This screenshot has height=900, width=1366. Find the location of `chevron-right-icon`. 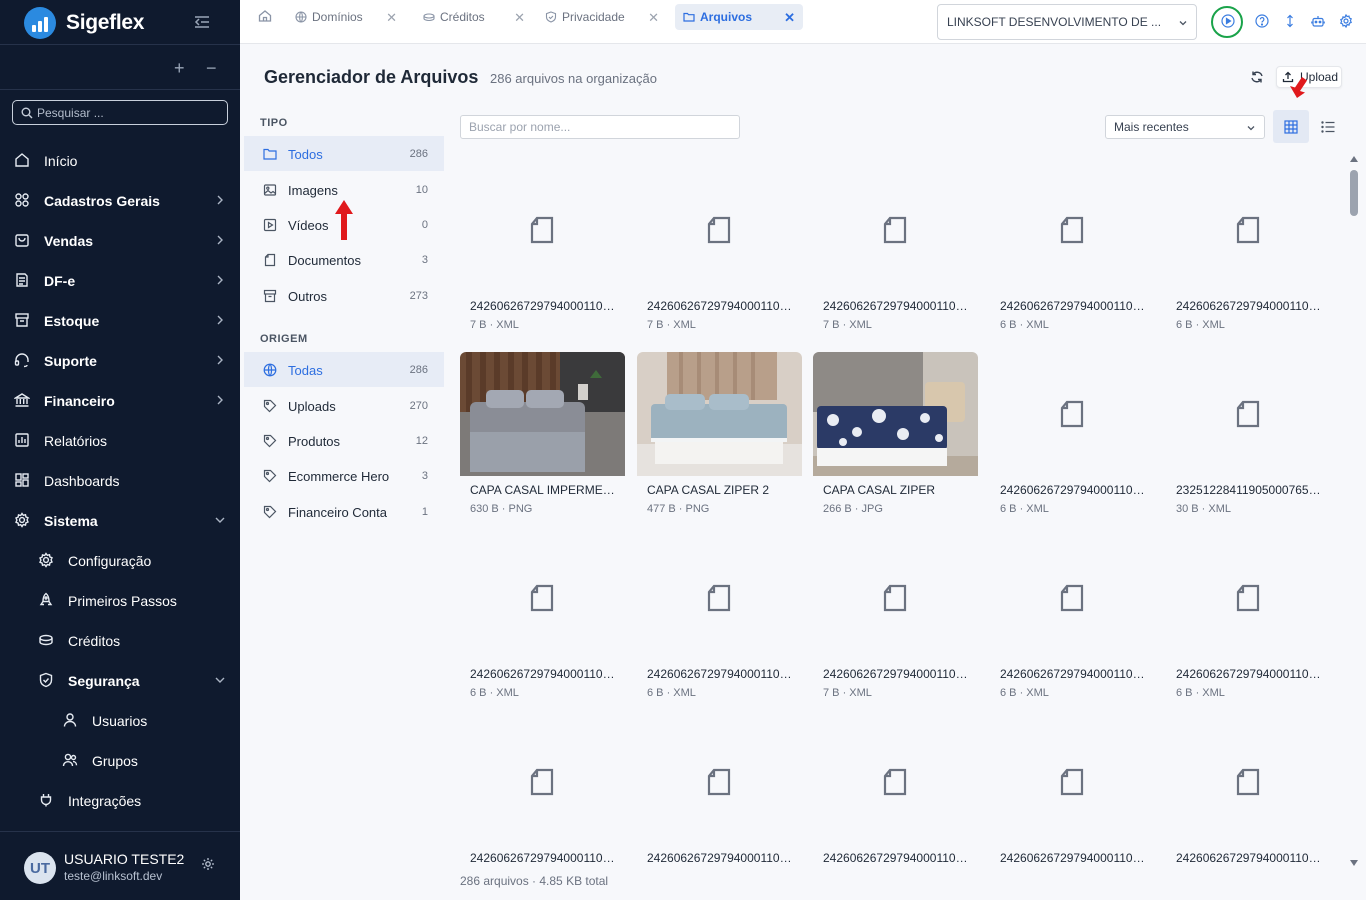

chevron-right-icon is located at coordinates (220, 400).